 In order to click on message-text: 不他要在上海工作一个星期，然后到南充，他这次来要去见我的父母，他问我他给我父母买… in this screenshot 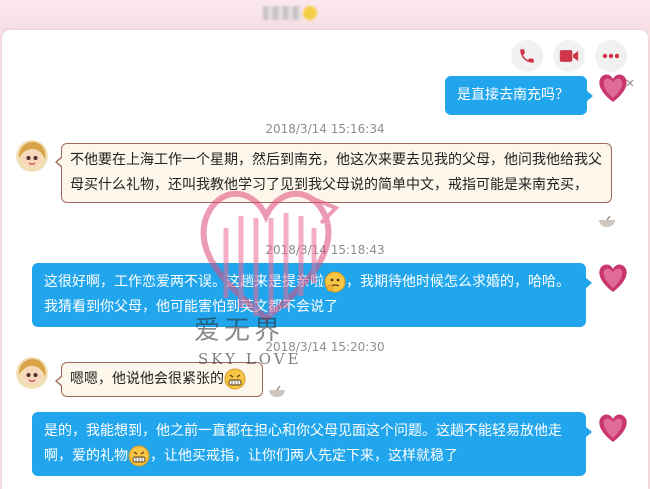, I will do `click(336, 172)`.